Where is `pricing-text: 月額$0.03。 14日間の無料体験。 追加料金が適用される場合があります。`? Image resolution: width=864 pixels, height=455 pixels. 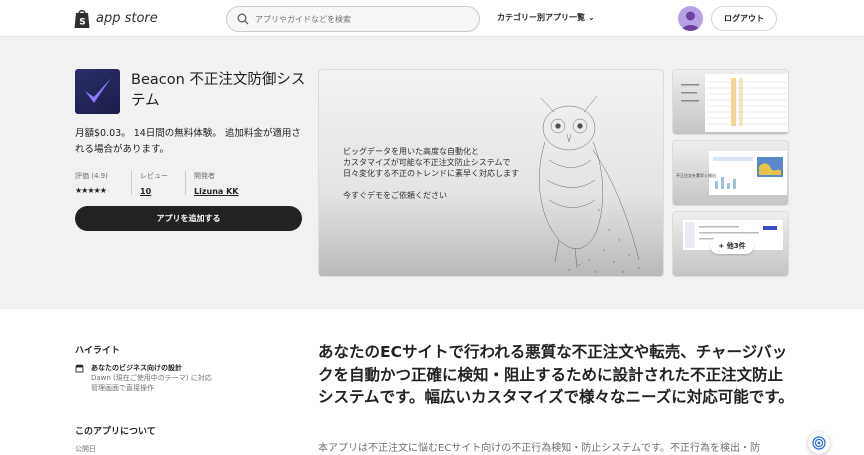 pricing-text: 月額$0.03。 14日間の無料体験。 追加料金が適用される場合があります。 is located at coordinates (188, 141).